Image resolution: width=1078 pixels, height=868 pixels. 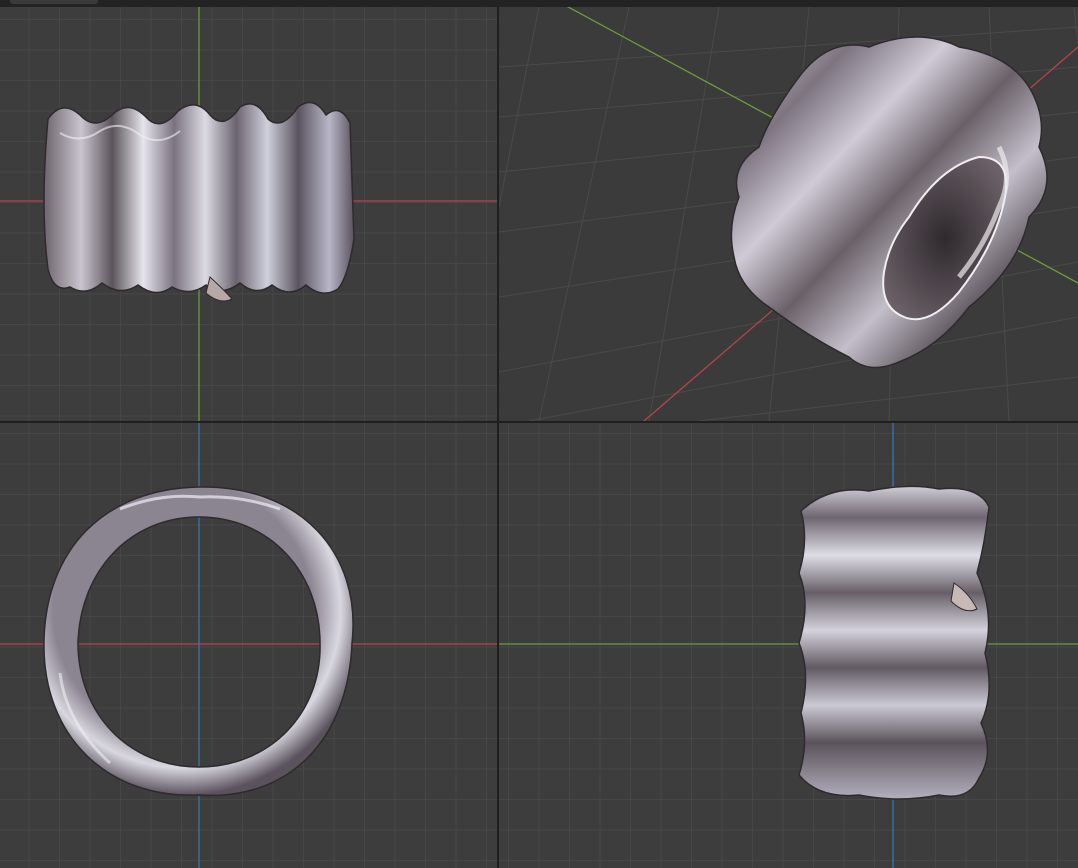 What do you see at coordinates (199, 197) in the screenshot?
I see `ring-mesh-front` at bounding box center [199, 197].